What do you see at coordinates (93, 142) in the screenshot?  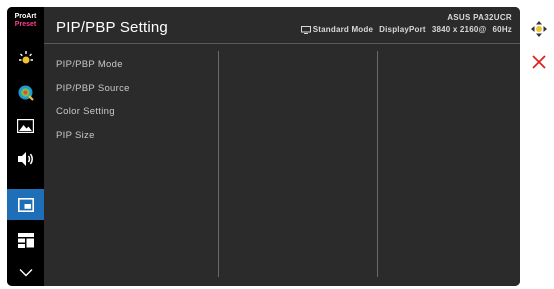 I see `menu-item-pip-size: PIP Size` at bounding box center [93, 142].